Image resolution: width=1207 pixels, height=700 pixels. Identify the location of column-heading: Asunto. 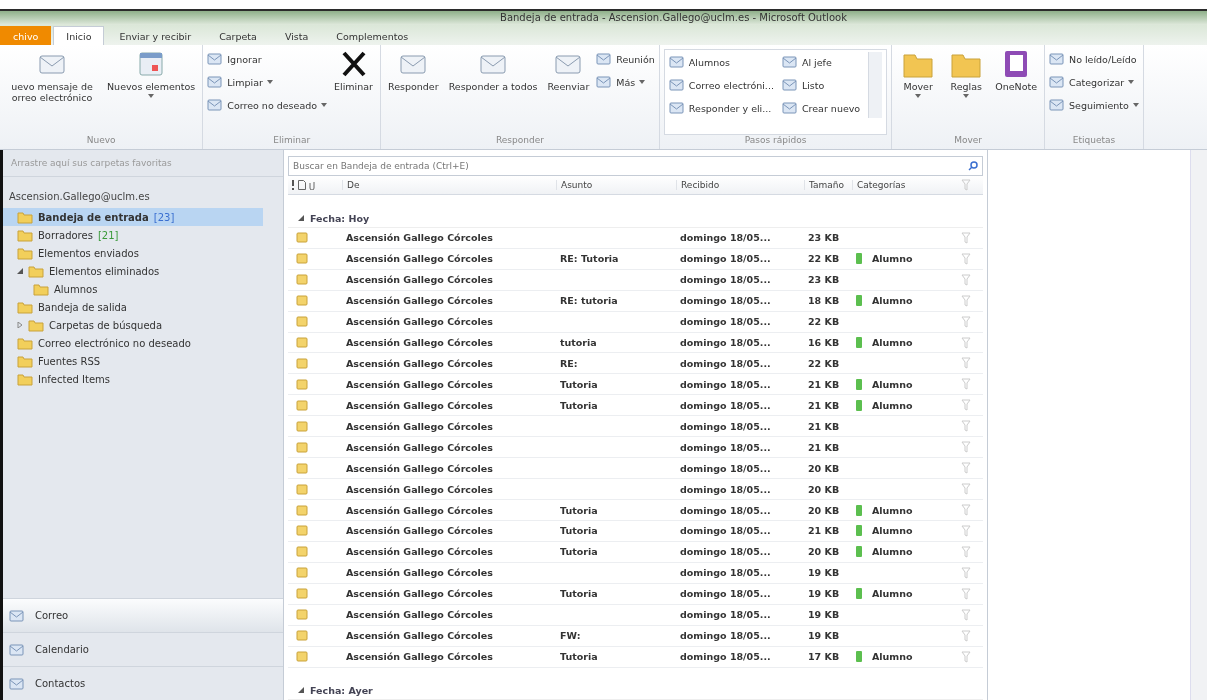
(616, 185).